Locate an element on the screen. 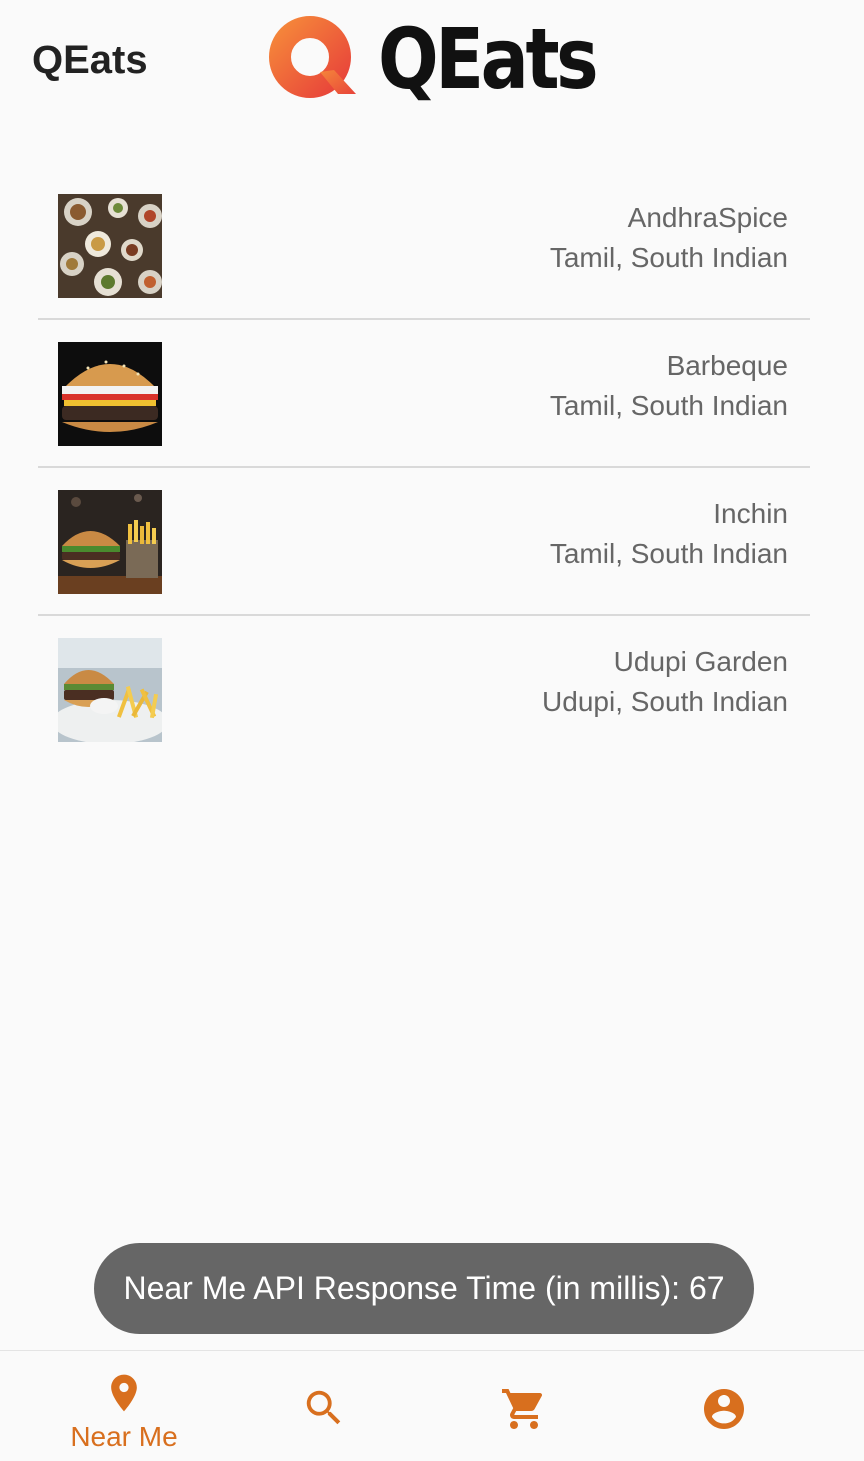  app-bar: QEats QEats is located at coordinates (432, 60).